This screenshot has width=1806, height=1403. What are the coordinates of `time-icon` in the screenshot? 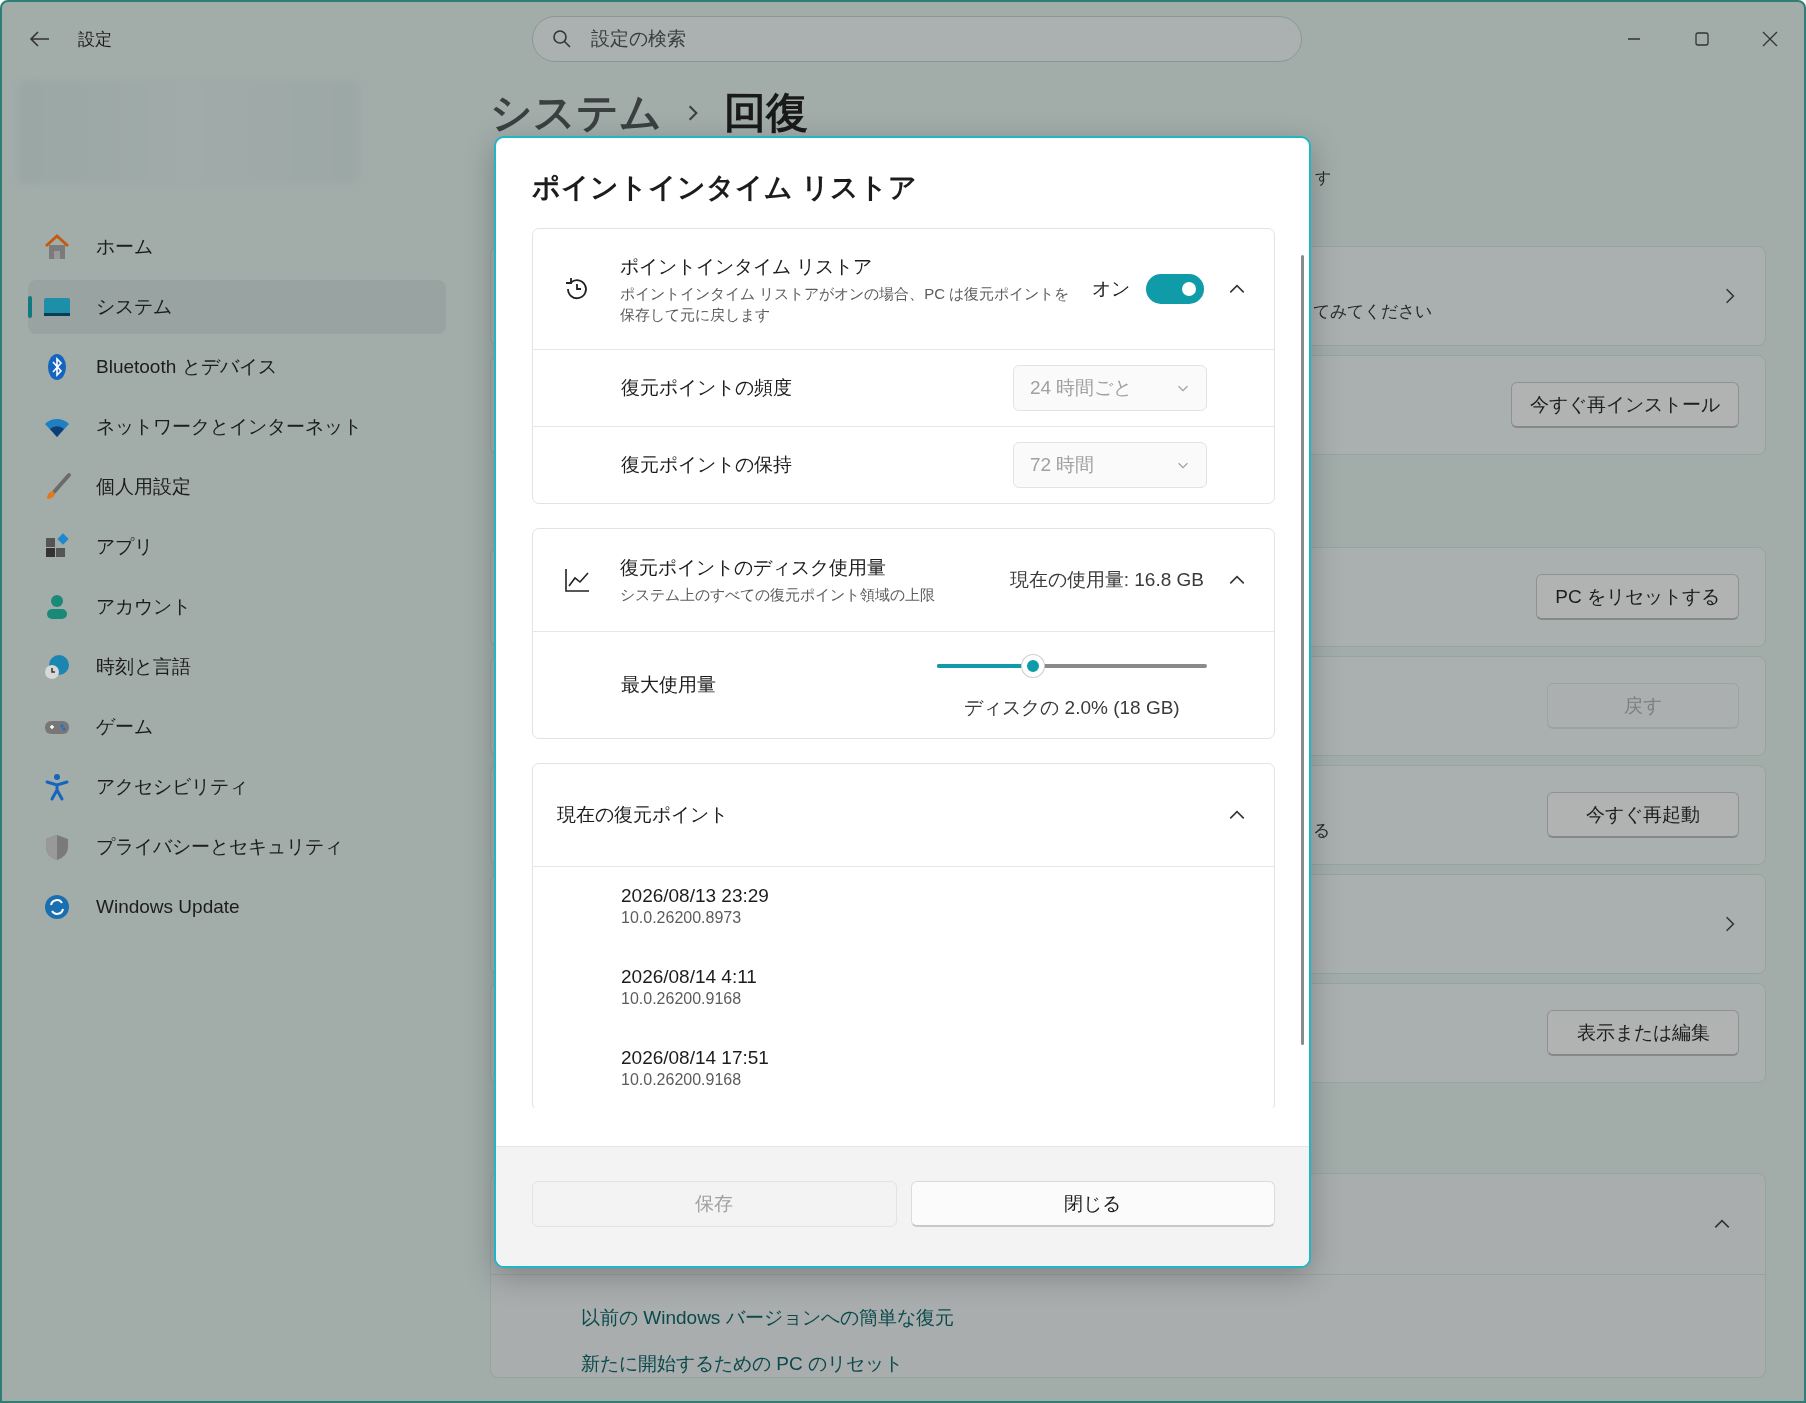 It's located at (57, 667).